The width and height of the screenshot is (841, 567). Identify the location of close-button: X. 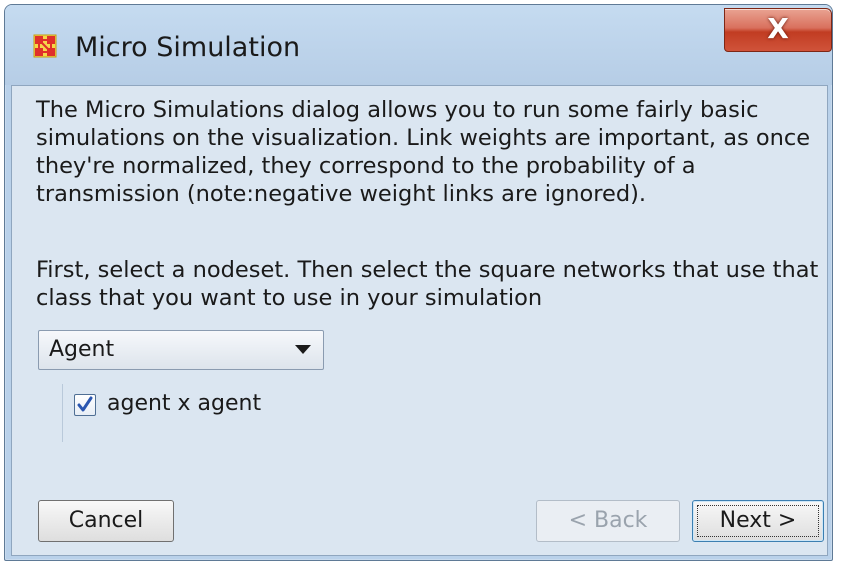
(778, 30).